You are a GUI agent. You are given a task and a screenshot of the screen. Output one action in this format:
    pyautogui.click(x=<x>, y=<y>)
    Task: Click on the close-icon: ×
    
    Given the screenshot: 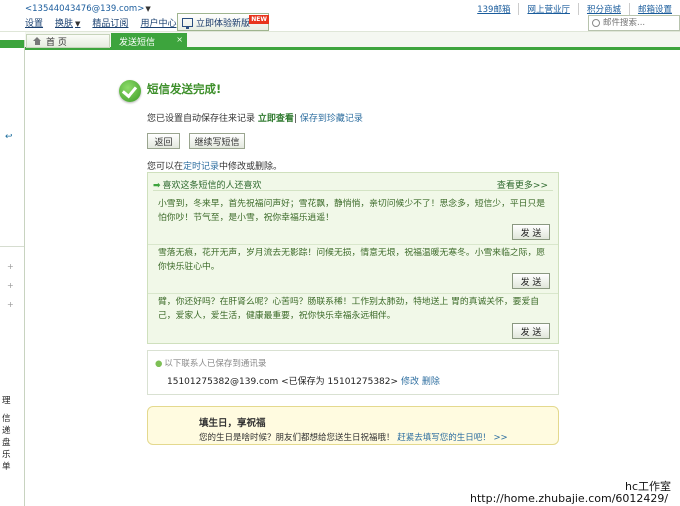 What is the action you would take?
    pyautogui.click(x=179, y=39)
    